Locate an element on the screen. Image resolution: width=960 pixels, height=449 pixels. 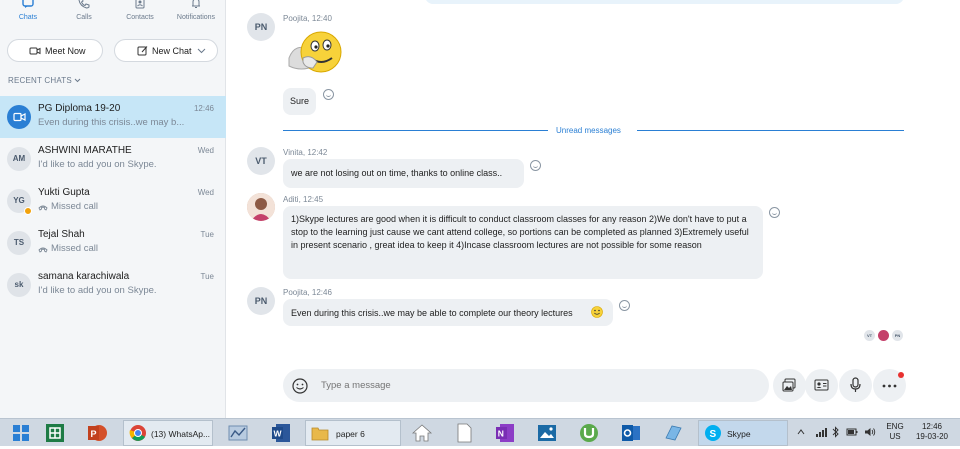
skype-icon: S is located at coordinates (713, 433).